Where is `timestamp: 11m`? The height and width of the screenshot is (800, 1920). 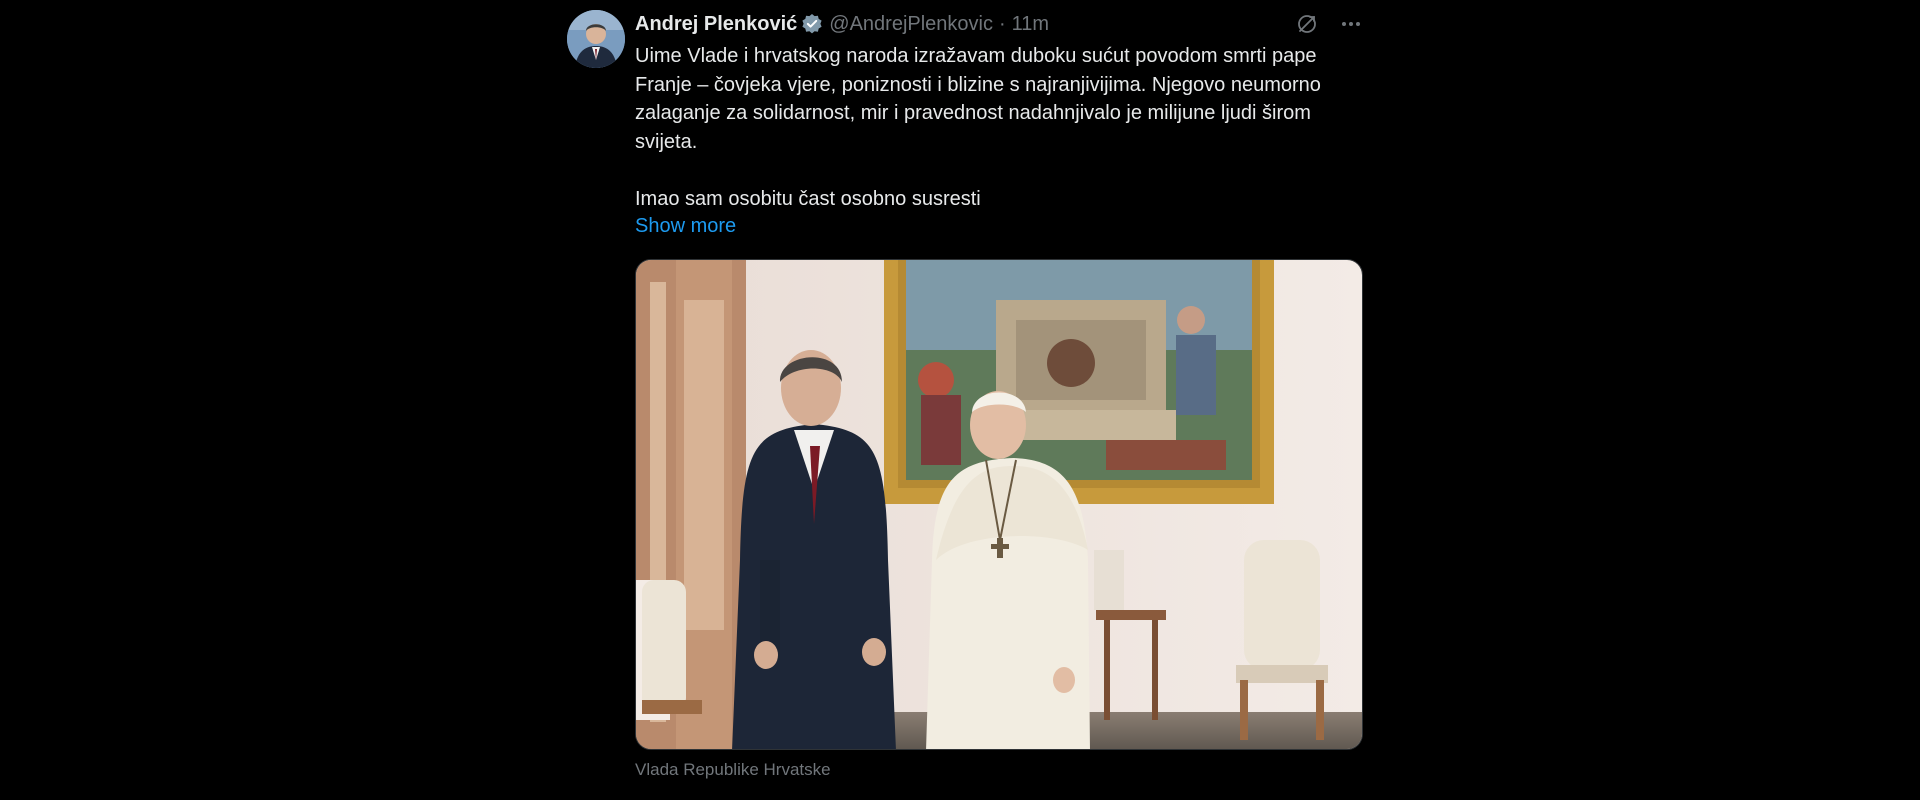
timestamp: 11m is located at coordinates (1030, 24).